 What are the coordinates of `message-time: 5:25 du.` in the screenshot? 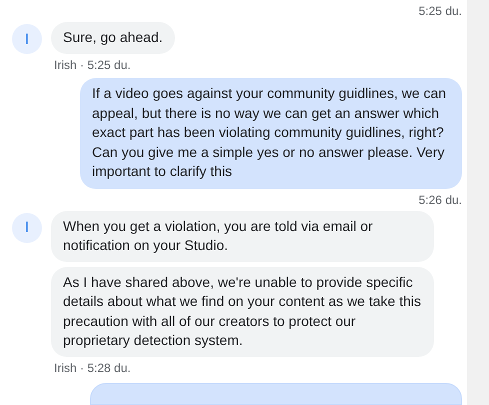 It's located at (440, 11).